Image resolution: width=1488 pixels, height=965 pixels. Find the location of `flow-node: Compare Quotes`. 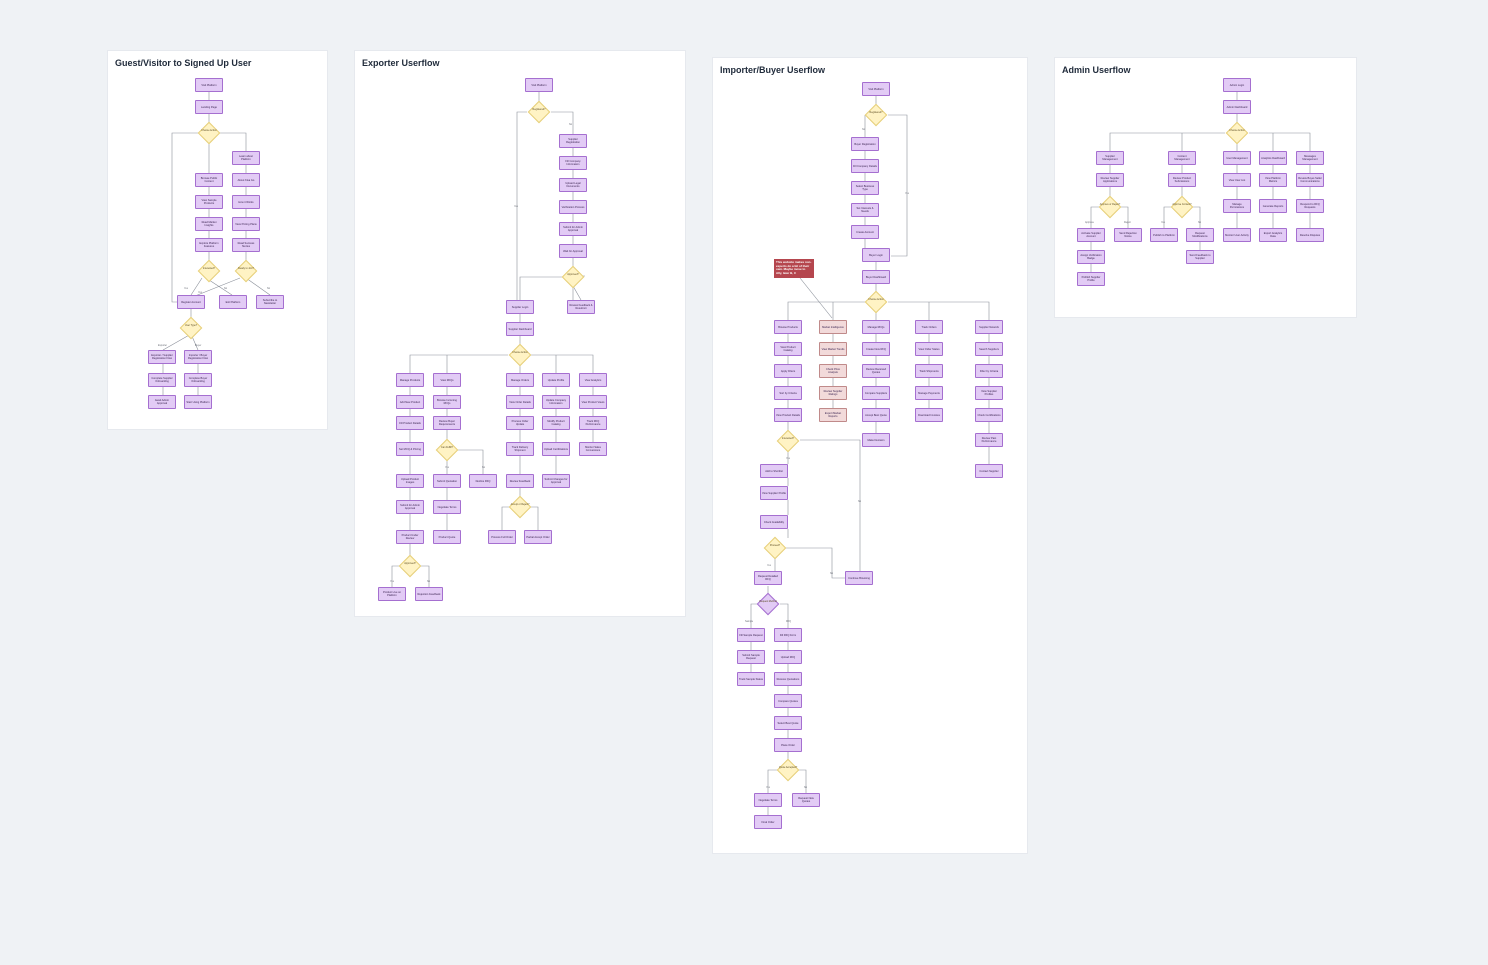

flow-node: Compare Quotes is located at coordinates (788, 701).